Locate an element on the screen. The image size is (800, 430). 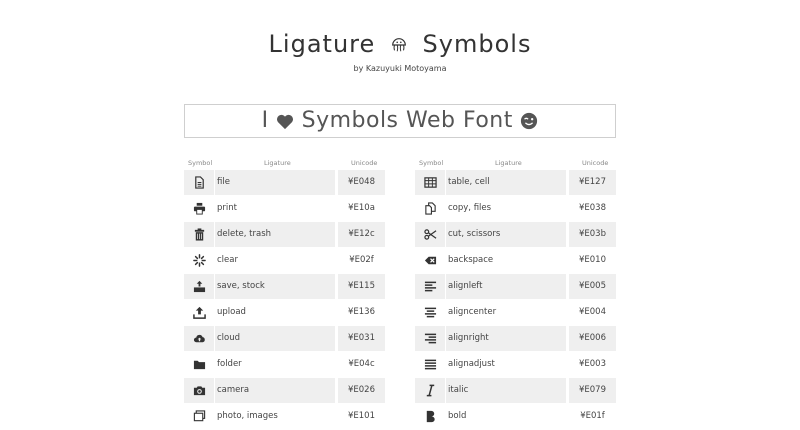
table-row: table, cell ¥E127 is located at coordinates (515, 183).